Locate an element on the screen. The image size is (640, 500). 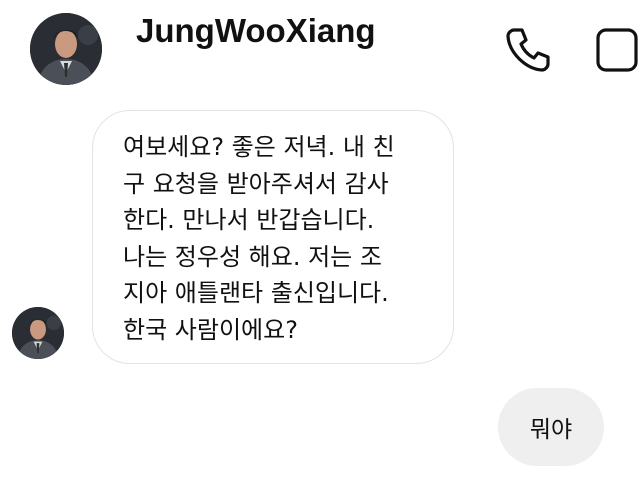
contact-username: JungWooXiang is located at coordinates (256, 31).